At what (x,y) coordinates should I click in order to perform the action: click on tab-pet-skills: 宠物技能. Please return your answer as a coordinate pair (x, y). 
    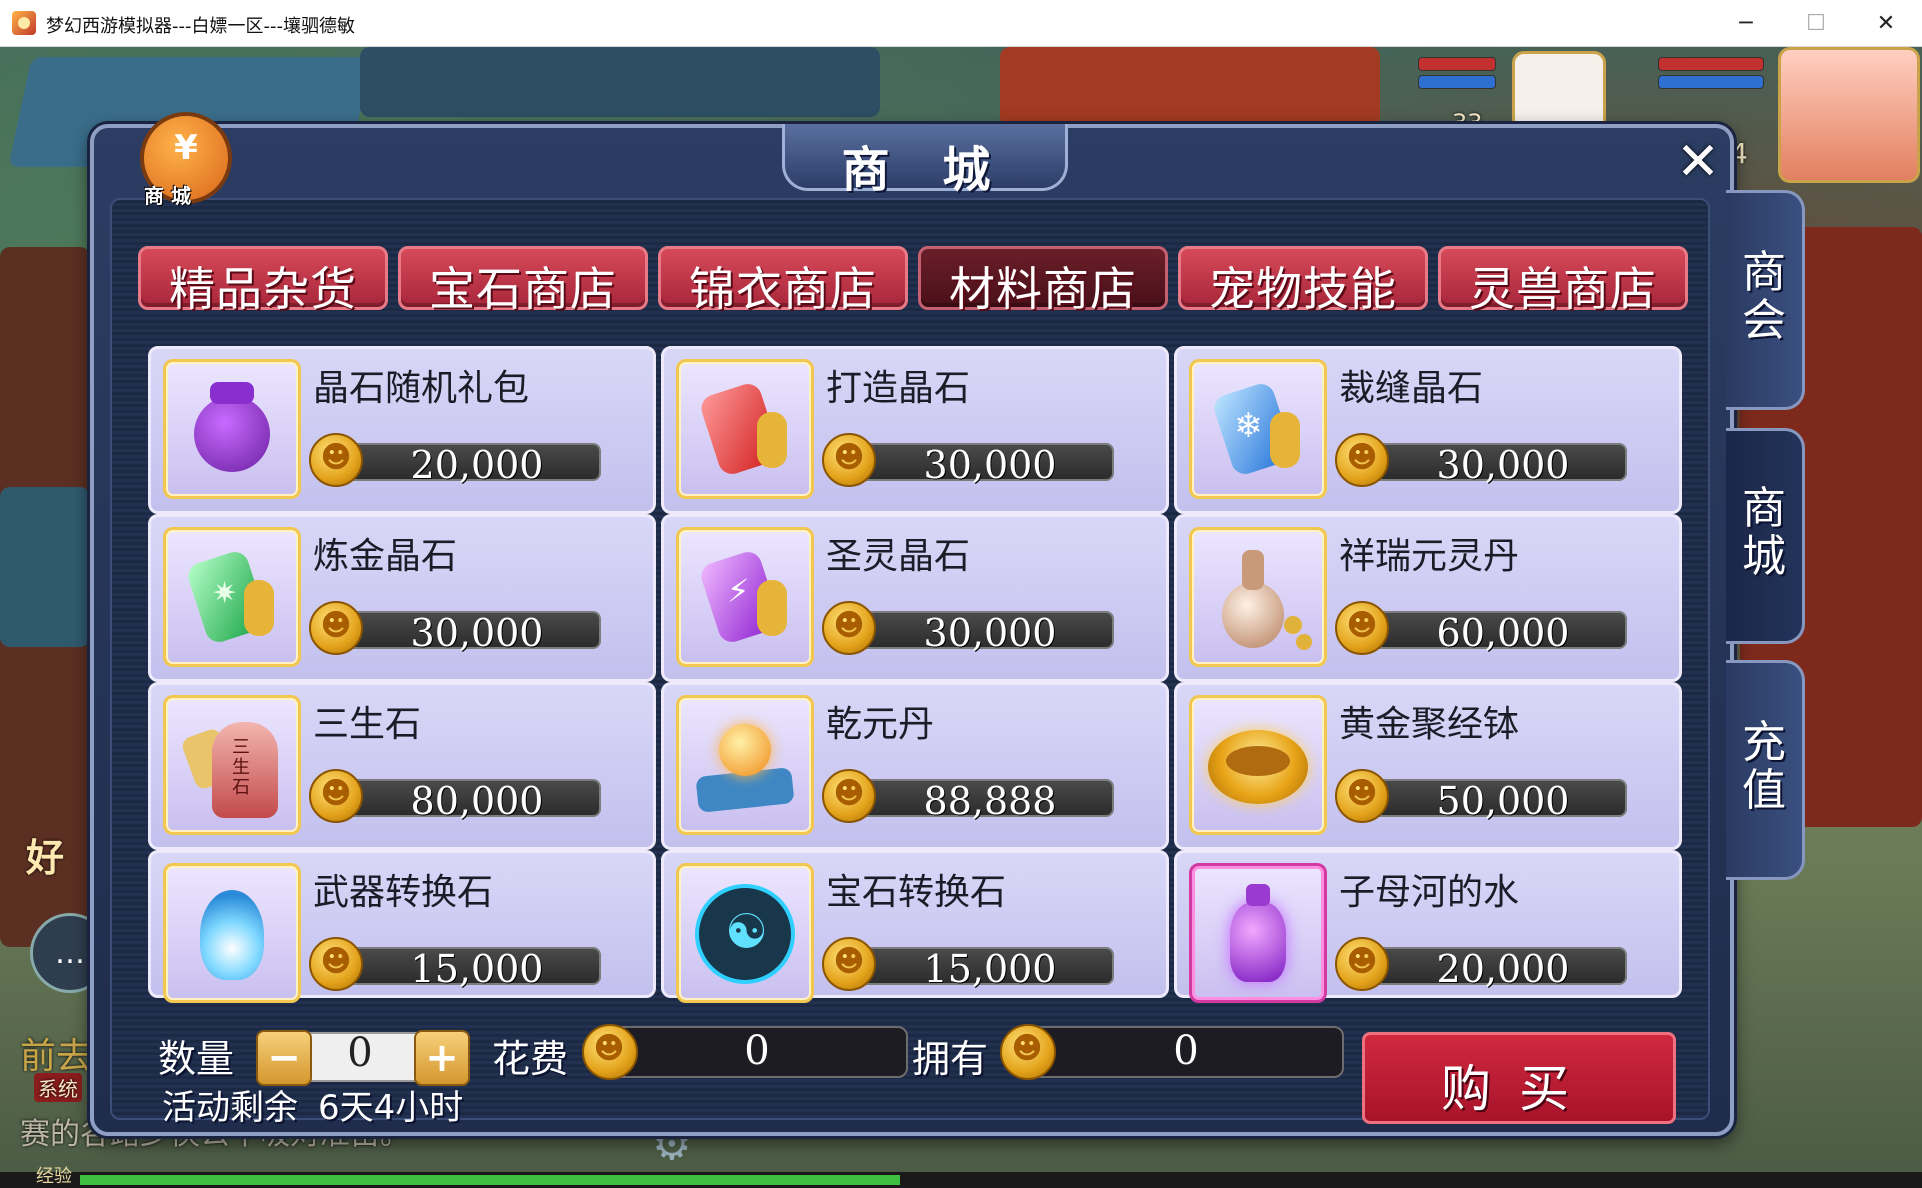
    Looking at the image, I should click on (1303, 281).